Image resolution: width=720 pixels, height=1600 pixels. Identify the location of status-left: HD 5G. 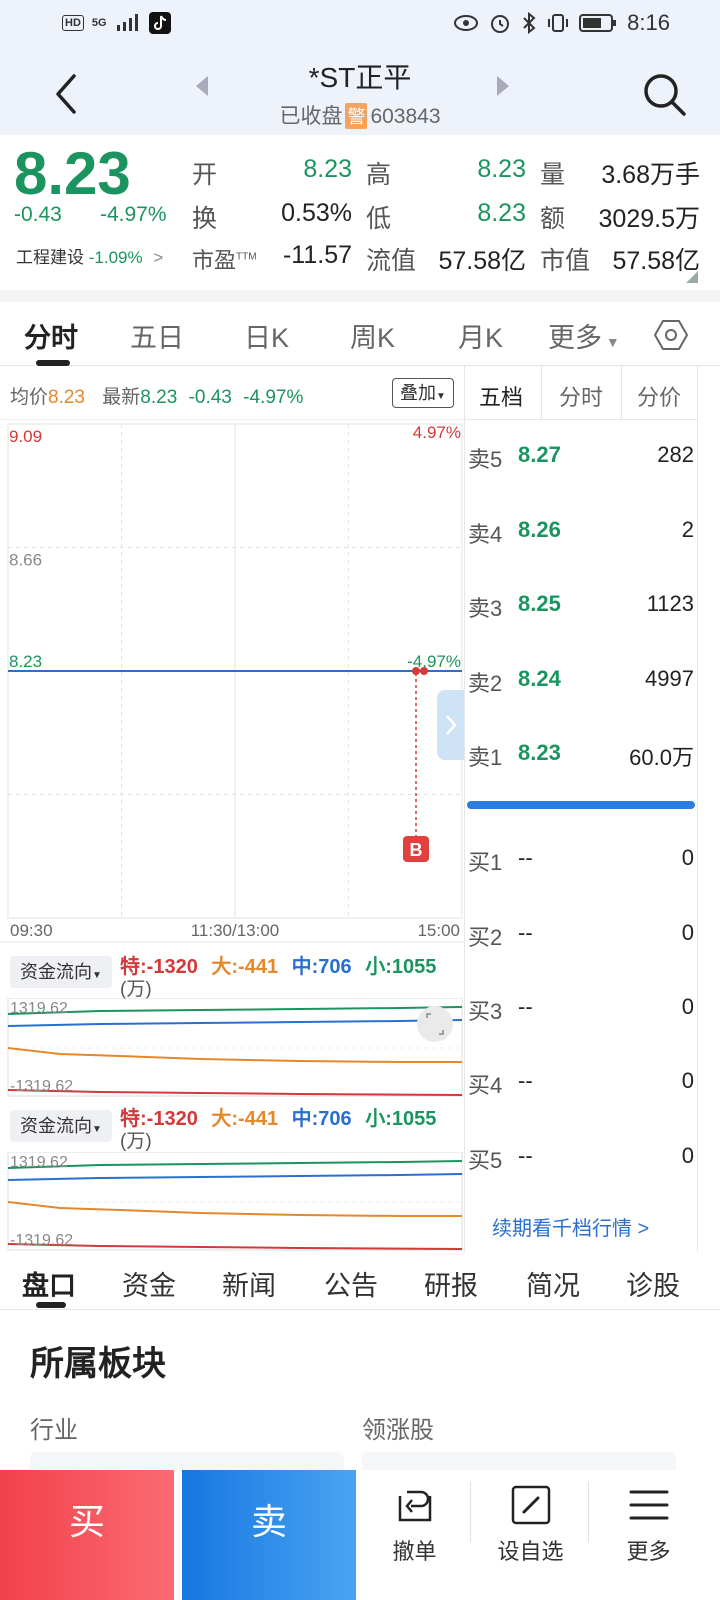
(116, 23).